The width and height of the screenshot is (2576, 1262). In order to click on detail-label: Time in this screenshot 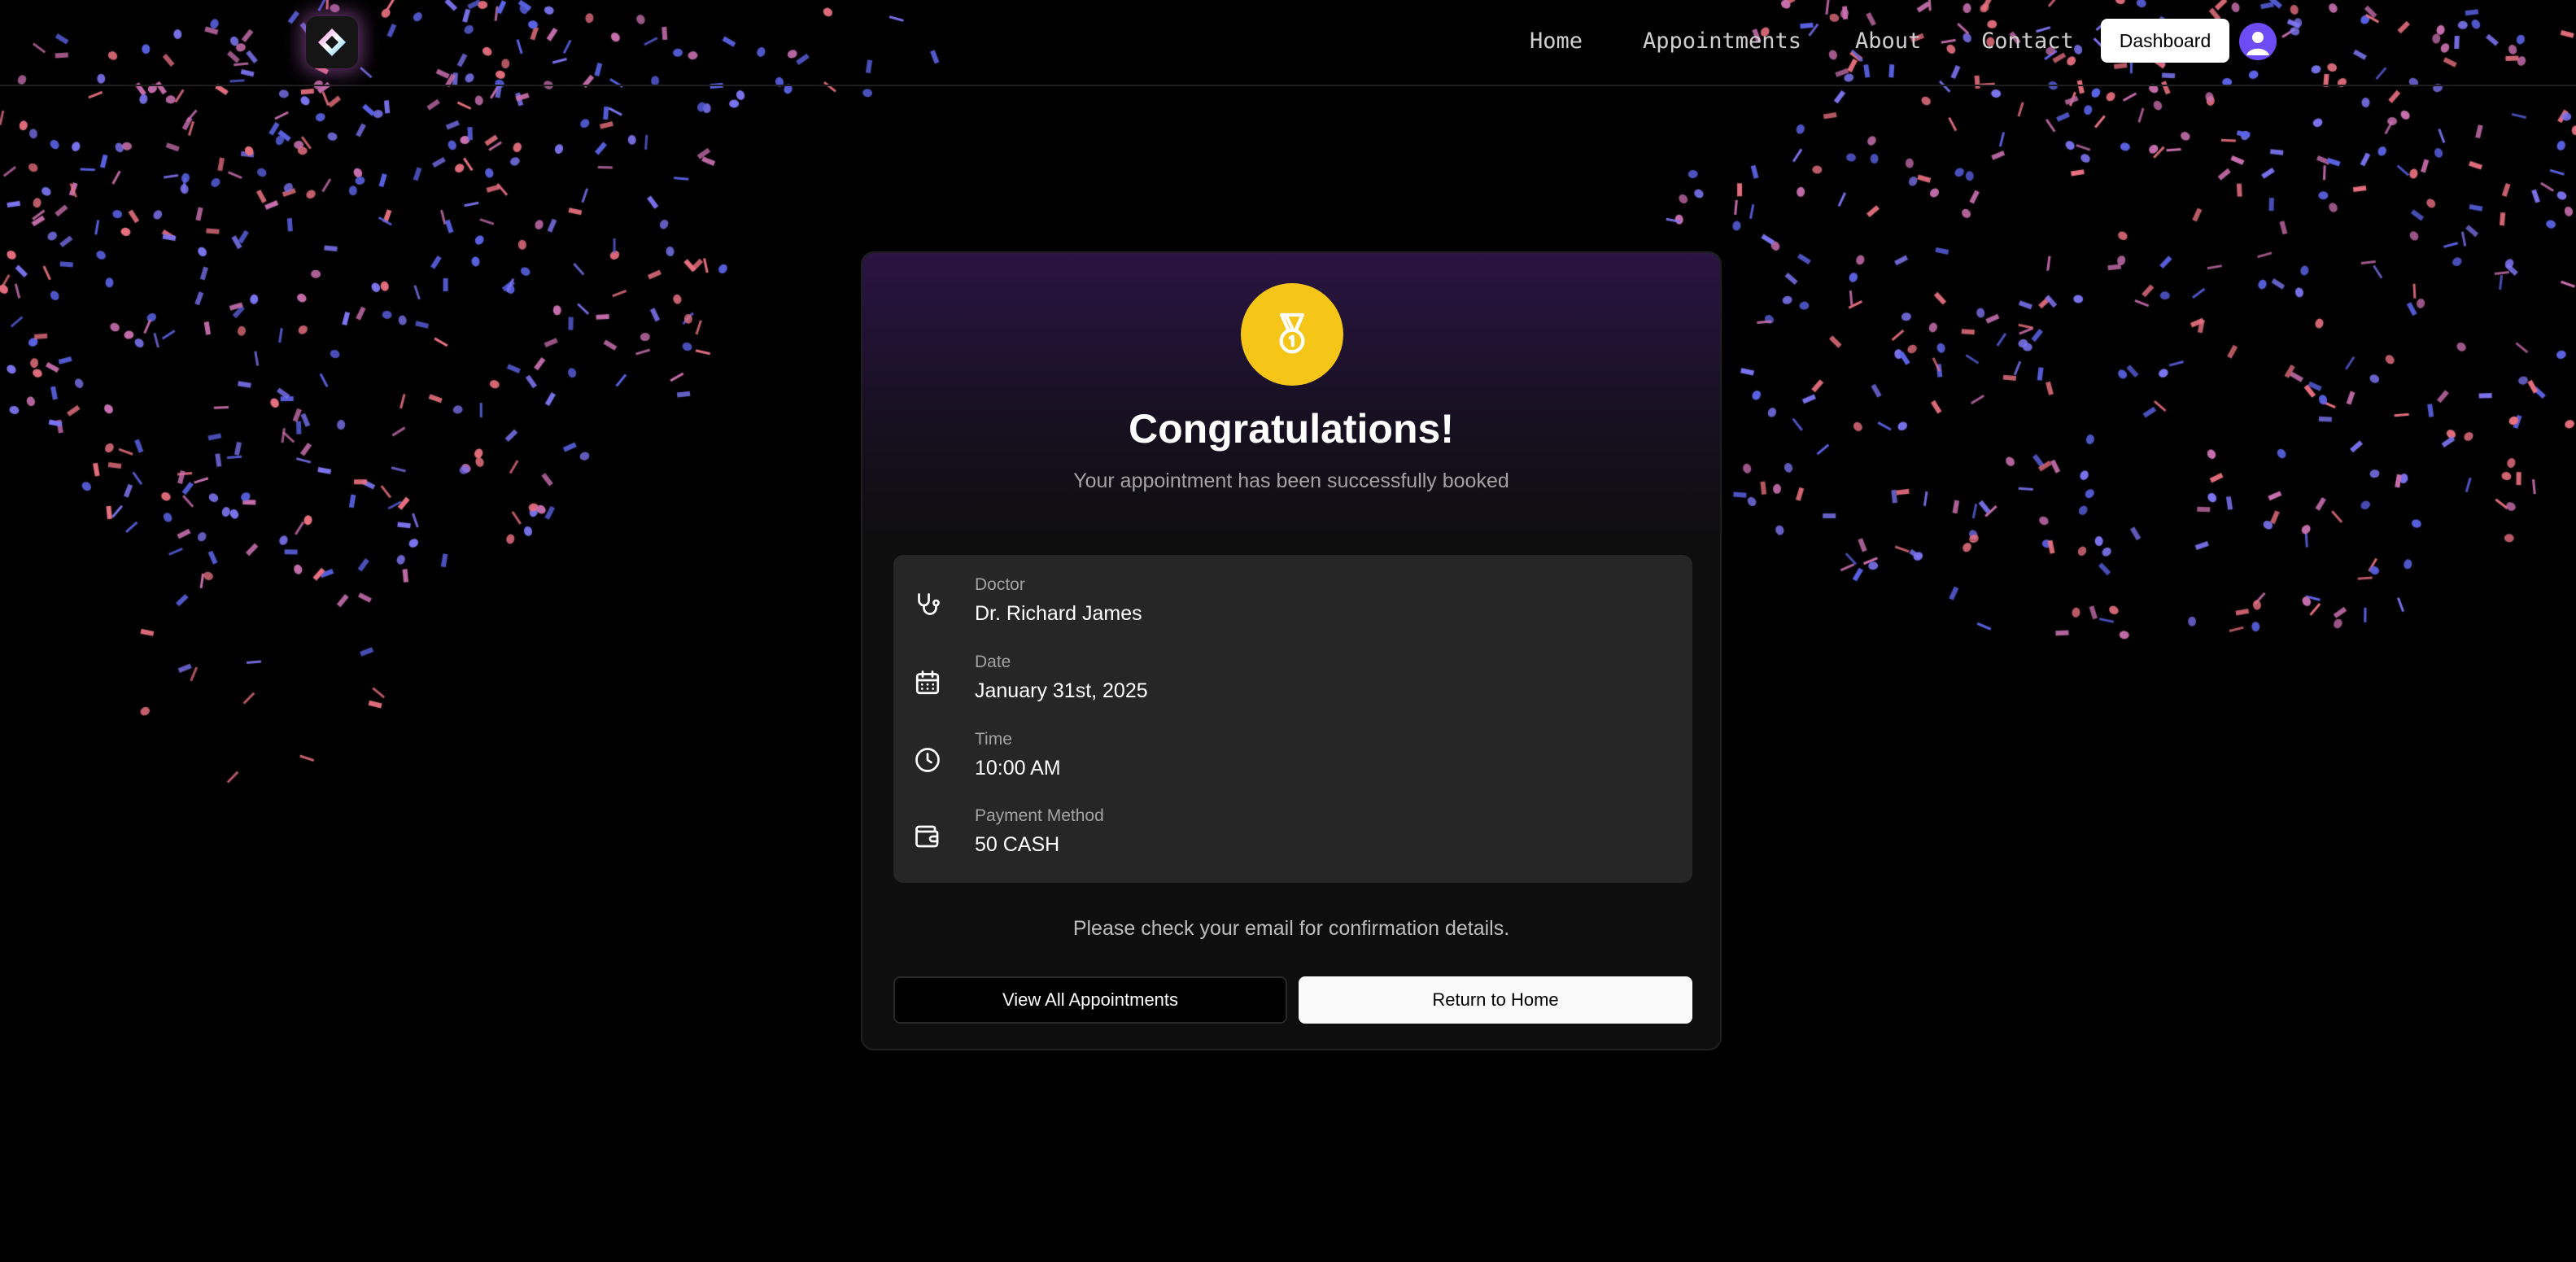, I will do `click(993, 739)`.